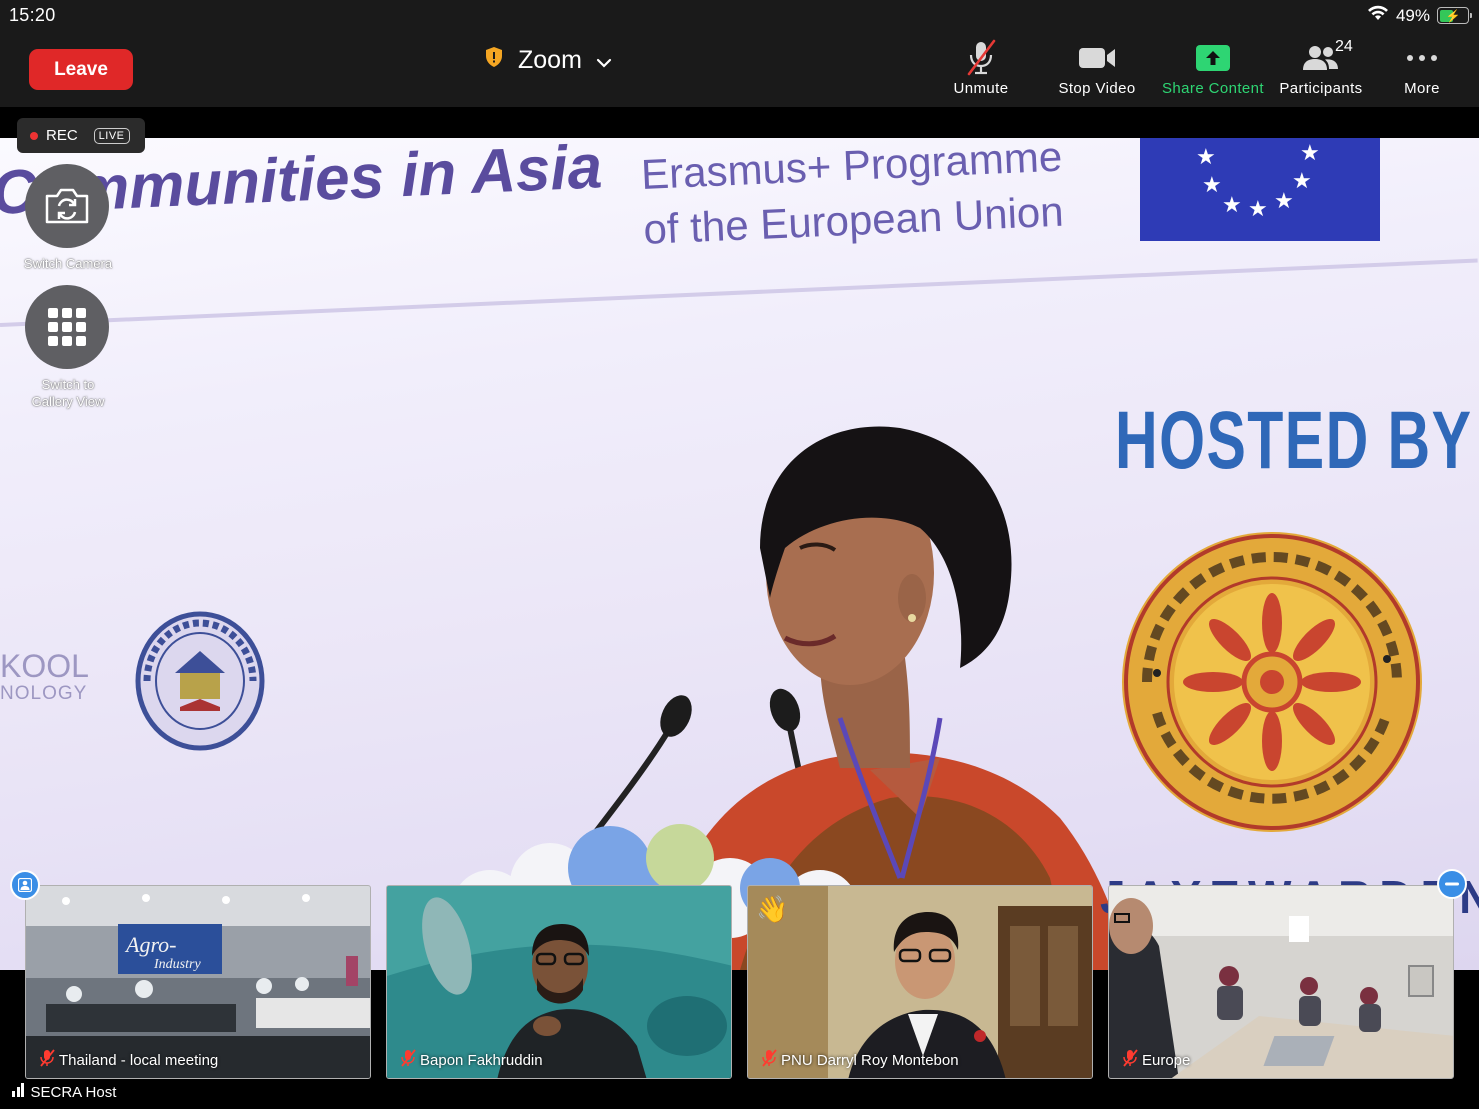 Image resolution: width=1479 pixels, height=1109 pixels. I want to click on recording-dot-icon, so click(34, 135).